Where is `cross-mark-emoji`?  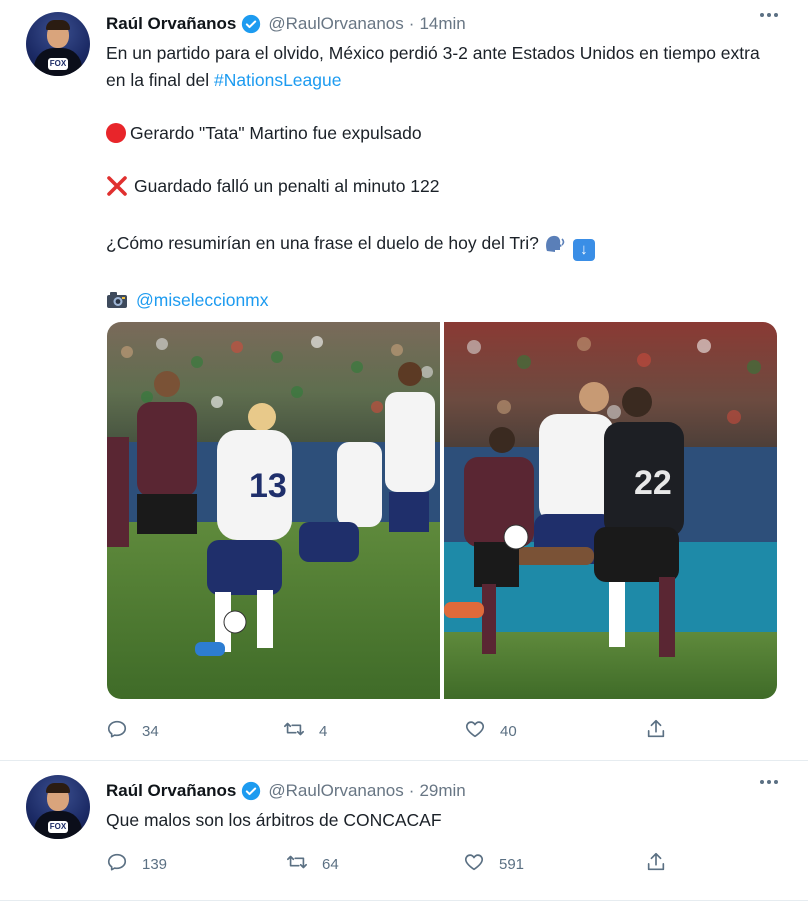 cross-mark-emoji is located at coordinates (117, 190).